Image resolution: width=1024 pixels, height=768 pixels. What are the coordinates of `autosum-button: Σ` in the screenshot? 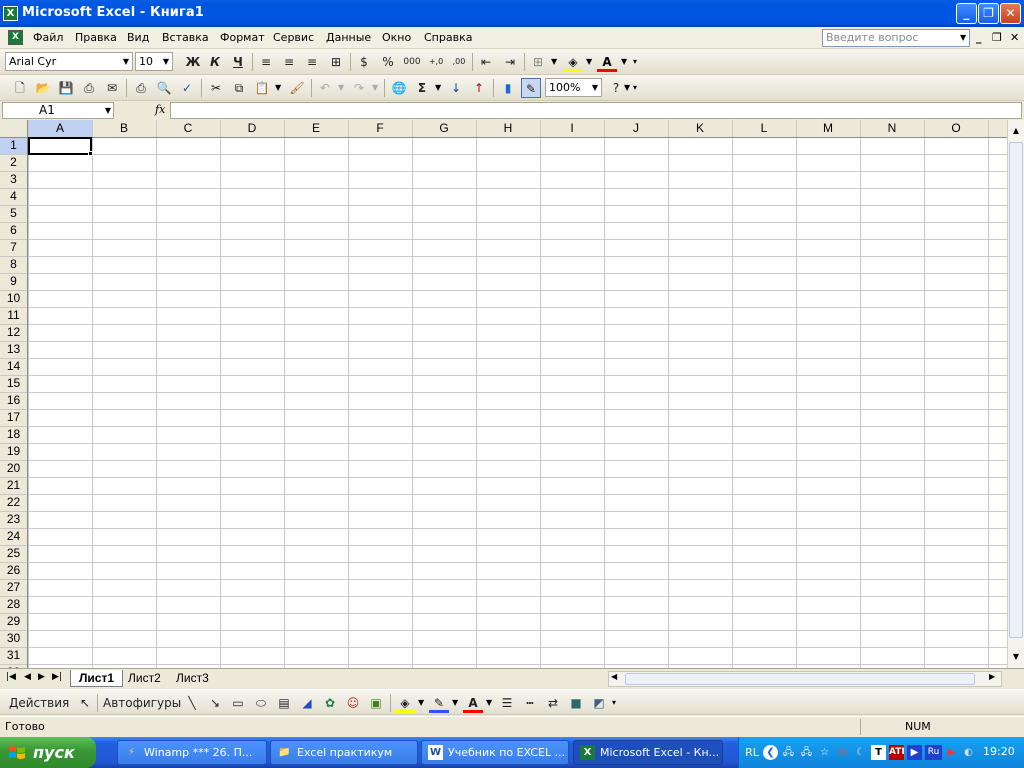 It's located at (422, 88).